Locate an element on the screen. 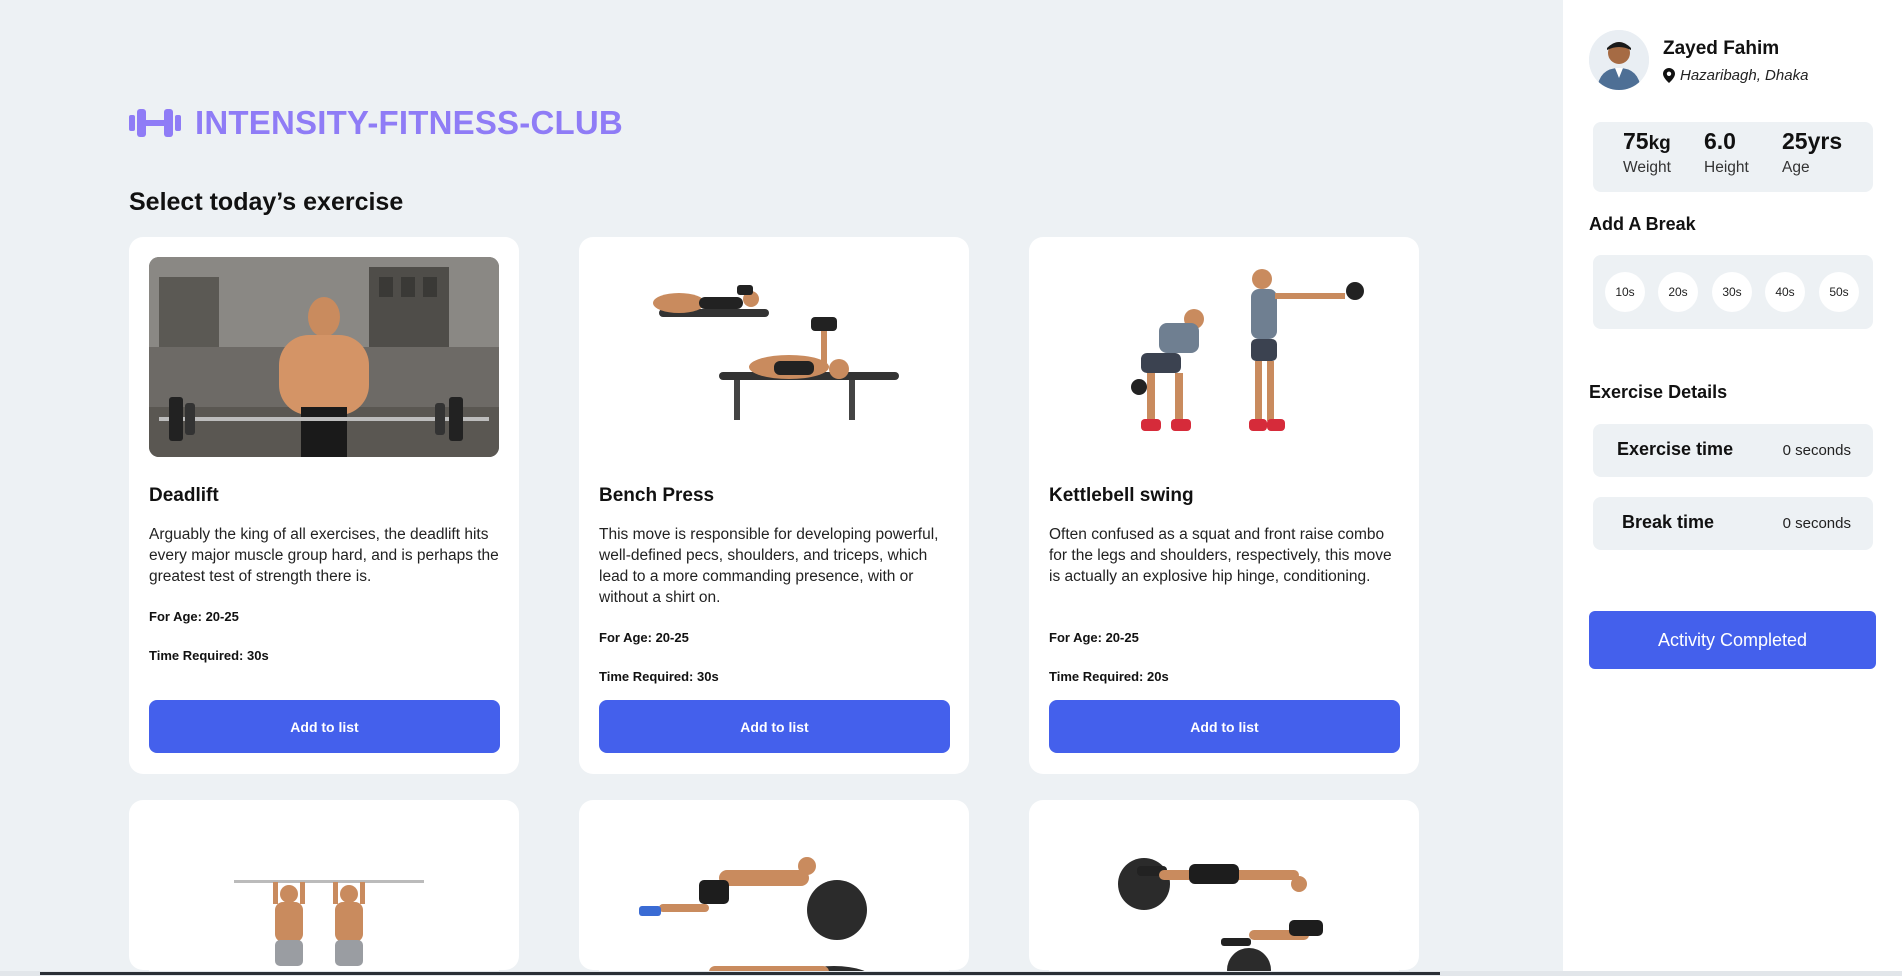 This screenshot has width=1902, height=976. exercise-name: Kettlebell swing is located at coordinates (1121, 495).